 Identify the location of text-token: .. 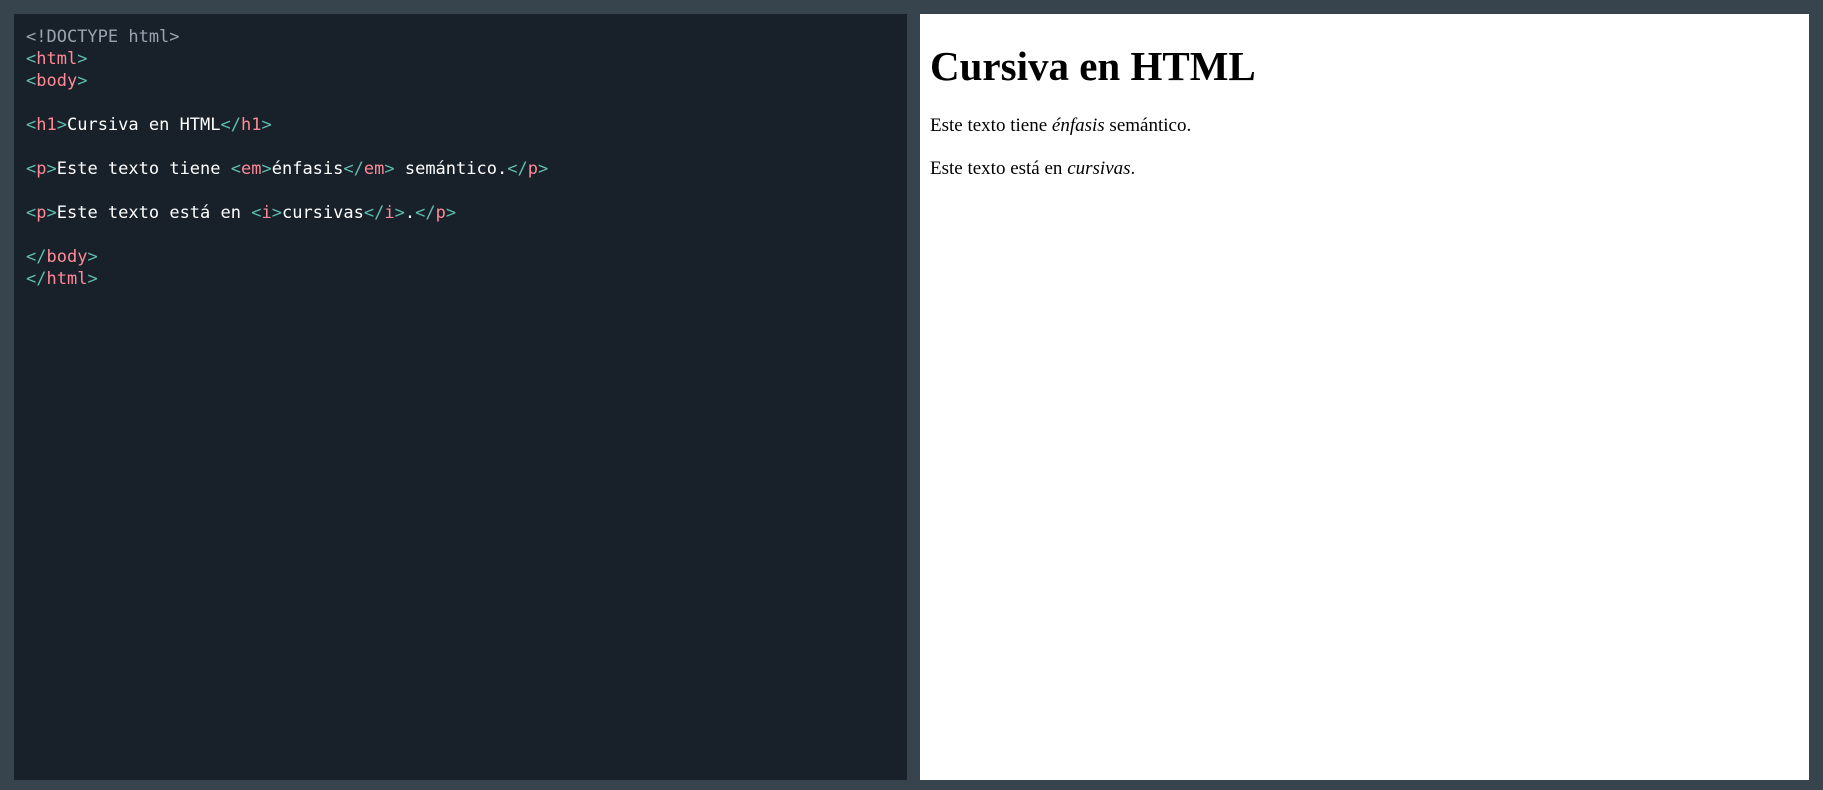
(410, 213).